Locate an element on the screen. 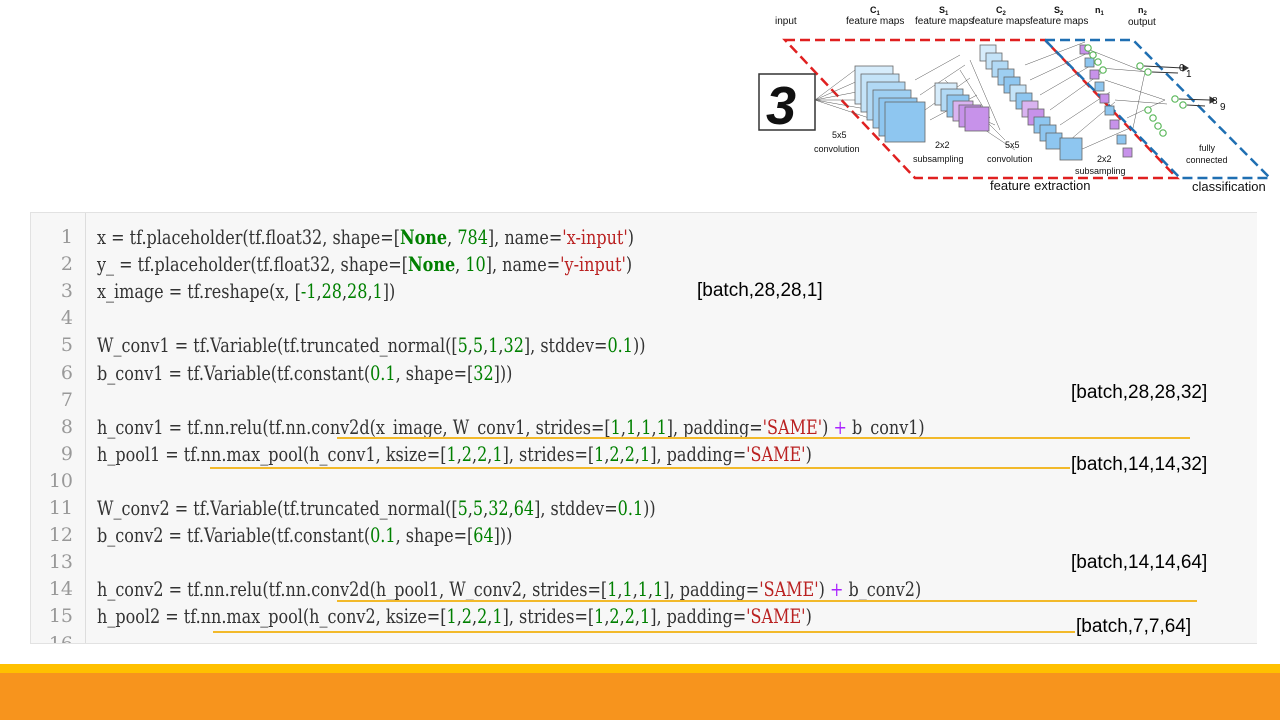 This screenshot has height=720, width=1280. line-number: 15 is located at coordinates (60, 616).